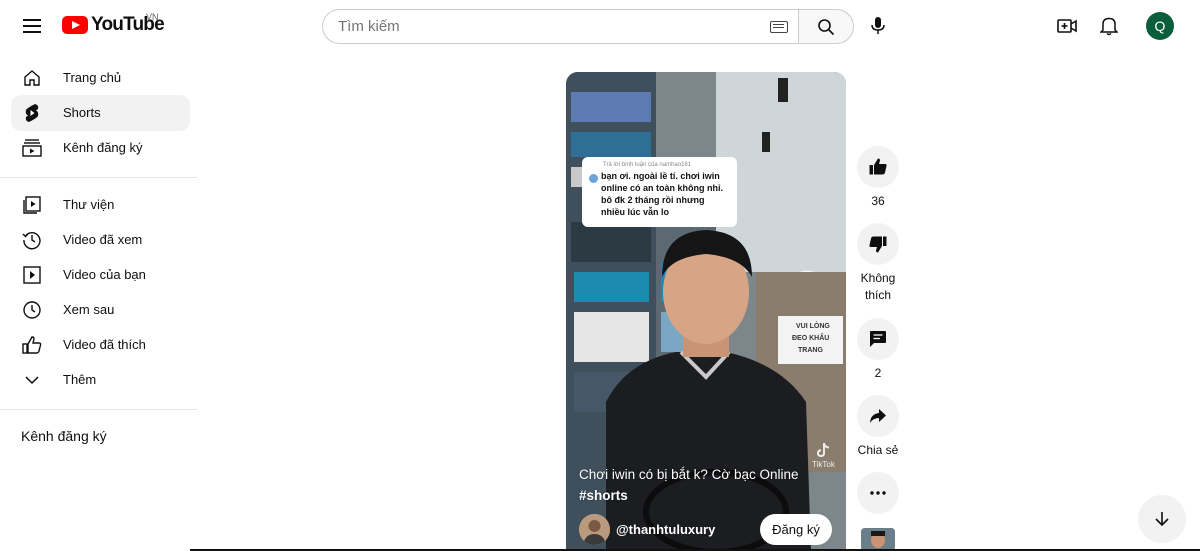 The width and height of the screenshot is (1200, 551). I want to click on dislike-button, so click(878, 244).